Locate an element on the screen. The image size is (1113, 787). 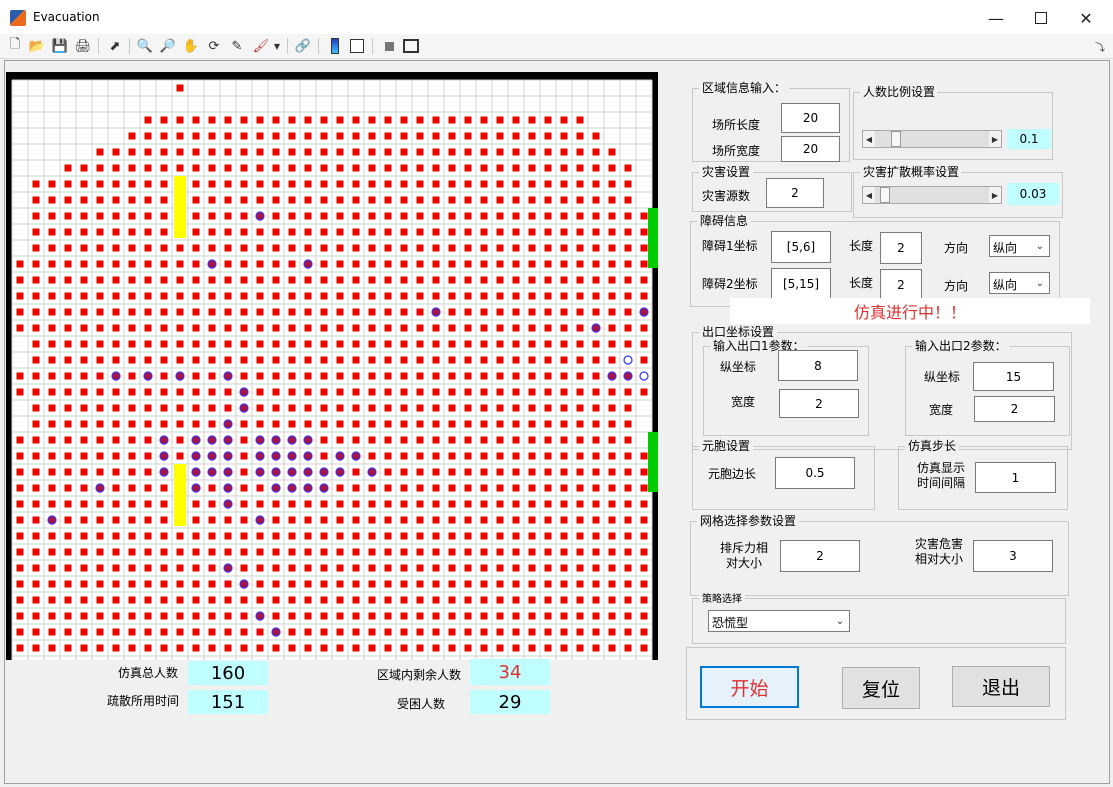
strategy-select: 恐慌型 ⌄ is located at coordinates (779, 621).